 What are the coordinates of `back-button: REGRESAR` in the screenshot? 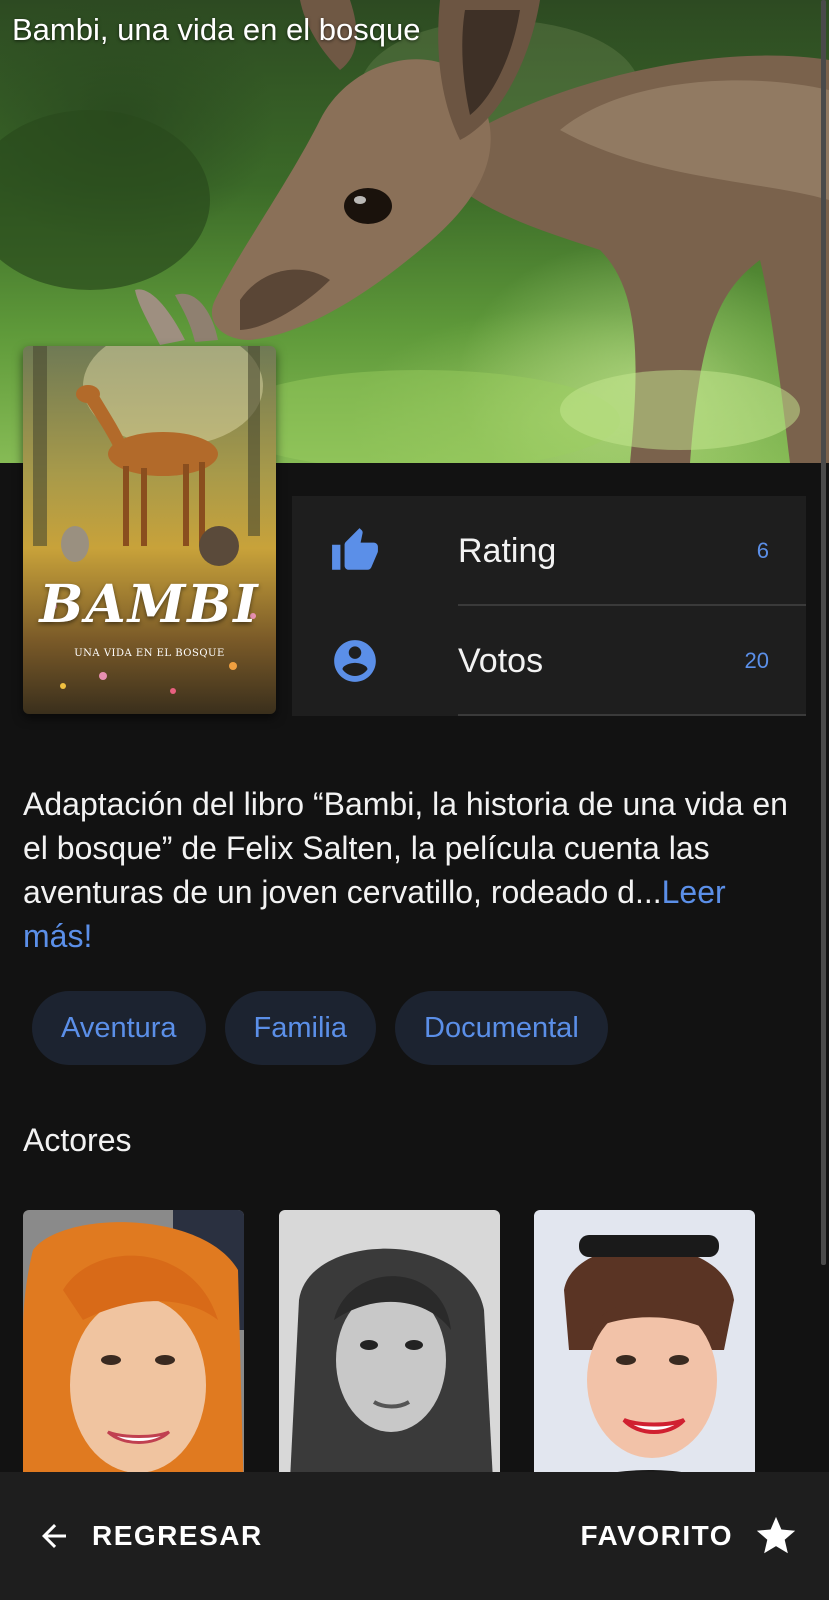 It's located at (149, 1536).